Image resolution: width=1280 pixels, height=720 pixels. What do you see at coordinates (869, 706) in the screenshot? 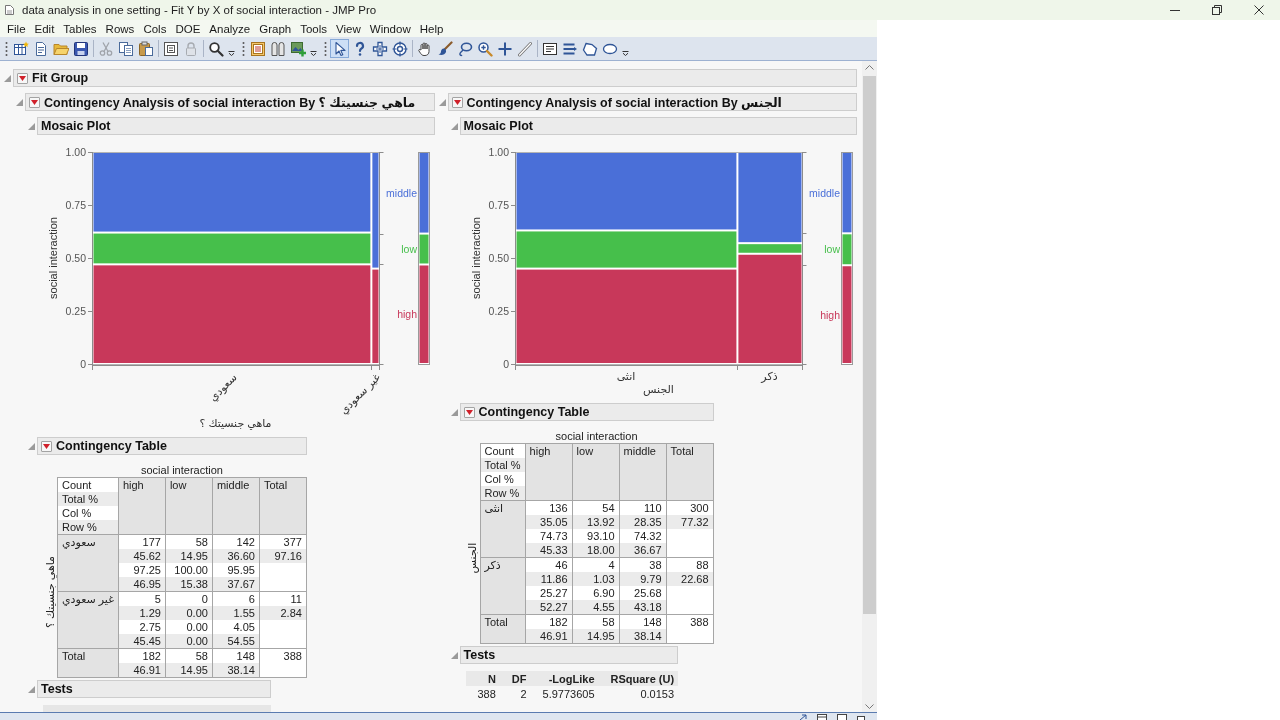
I see `scroll-down-icon` at bounding box center [869, 706].